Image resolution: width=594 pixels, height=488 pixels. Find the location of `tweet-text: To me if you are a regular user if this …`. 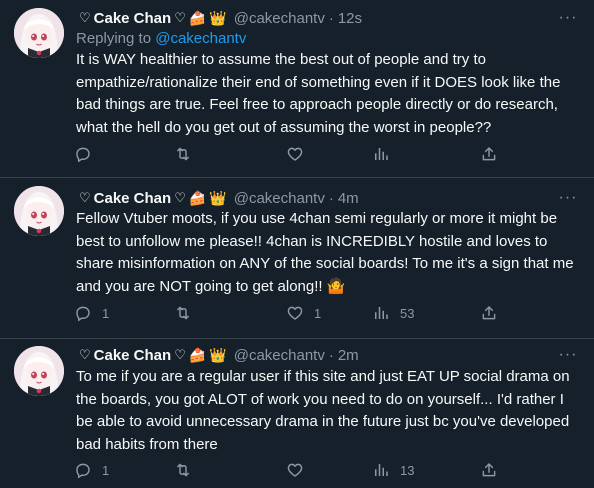

tweet-text: To me if you are a regular user if this … is located at coordinates (323, 410).